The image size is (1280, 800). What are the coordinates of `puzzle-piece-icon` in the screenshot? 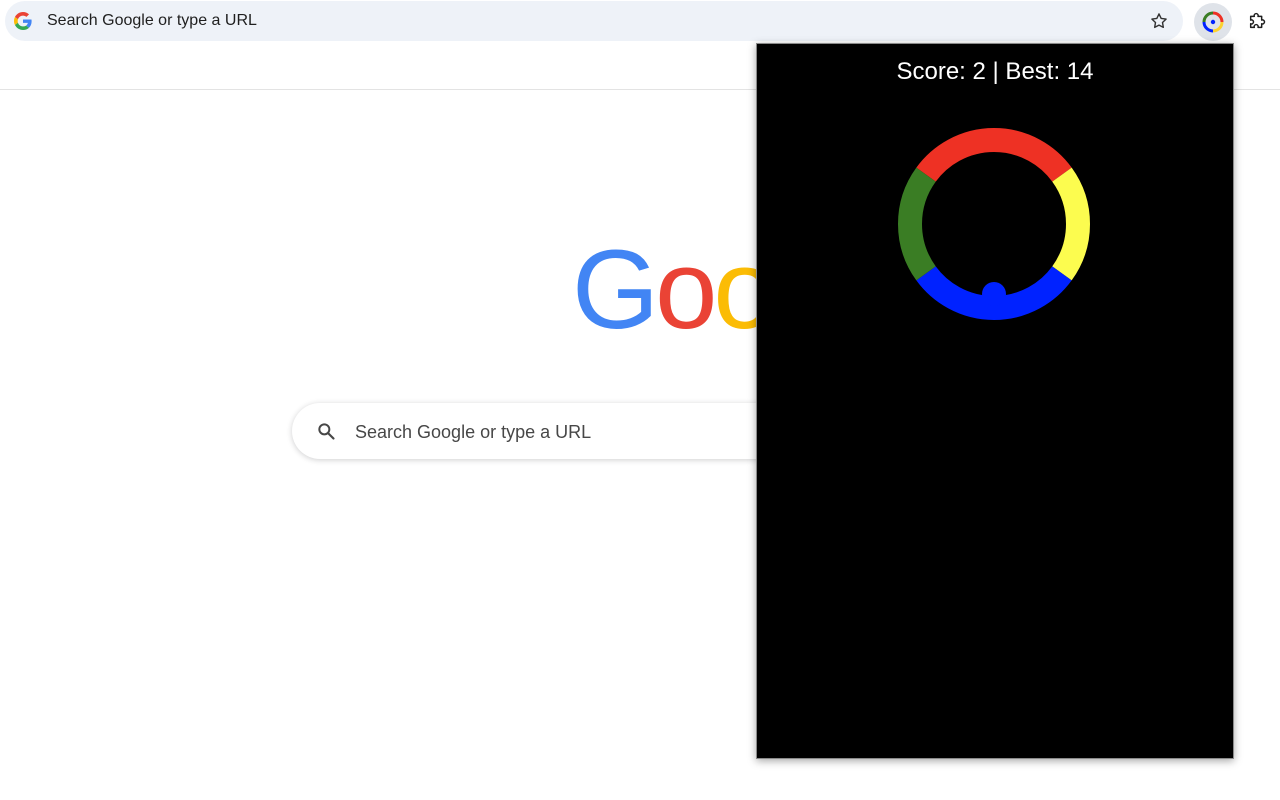 It's located at (1257, 20).